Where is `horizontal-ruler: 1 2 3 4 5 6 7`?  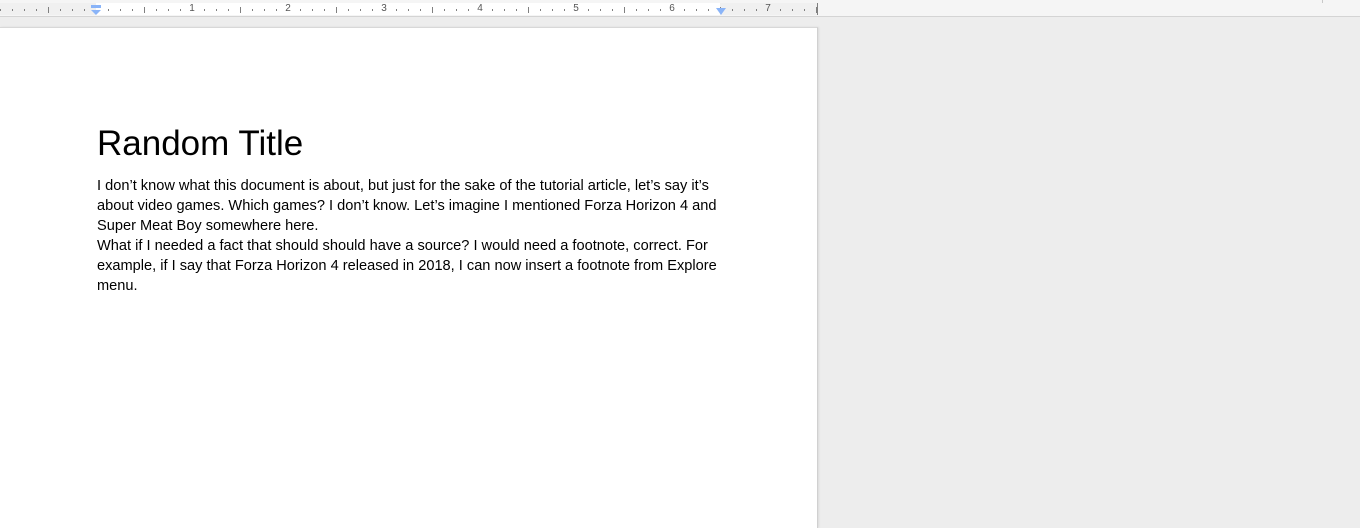 horizontal-ruler: 1 2 3 4 5 6 7 is located at coordinates (680, 8).